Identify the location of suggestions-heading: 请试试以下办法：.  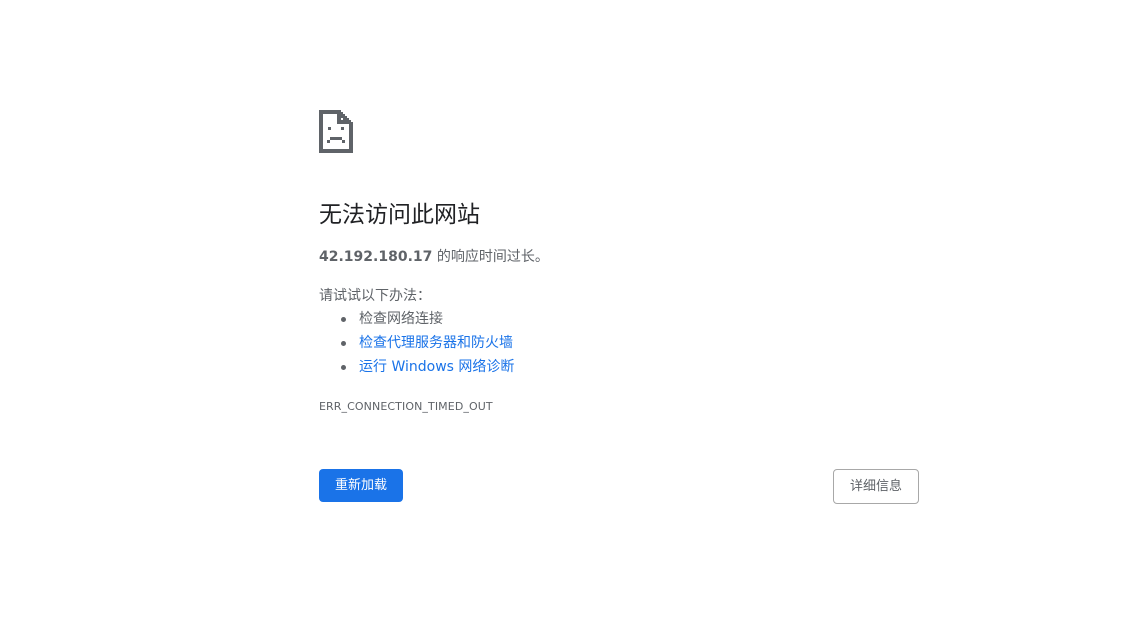
(375, 296).